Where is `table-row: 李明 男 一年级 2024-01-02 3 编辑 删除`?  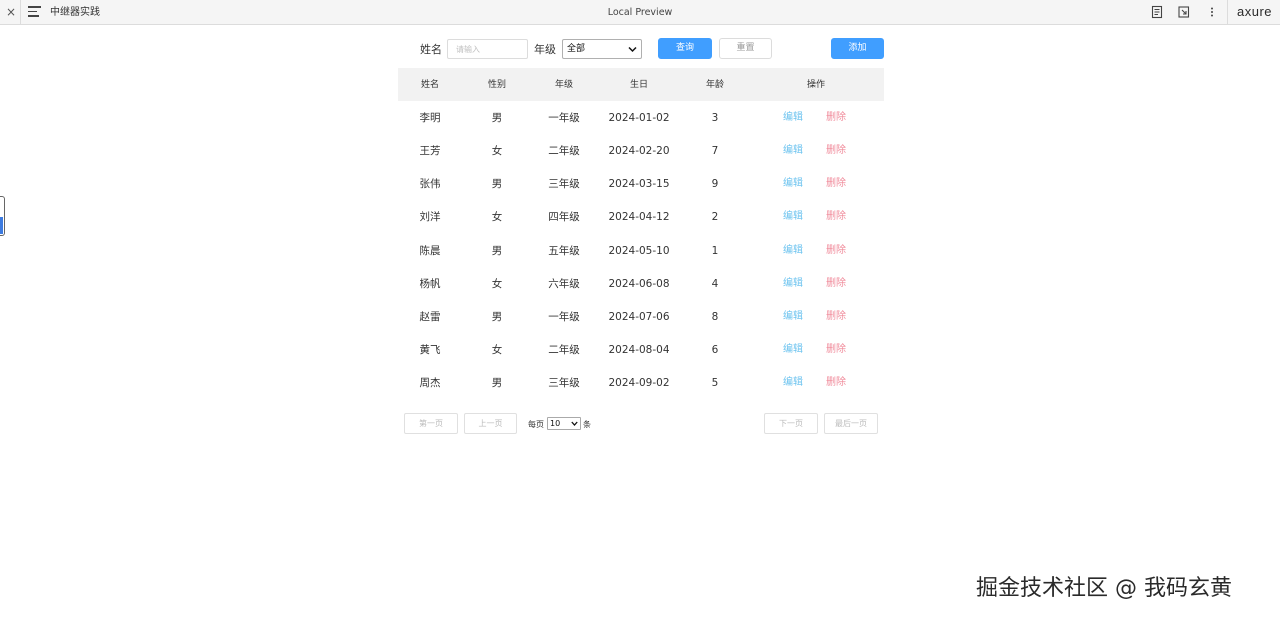 table-row: 李明 男 一年级 2024-01-02 3 编辑 删除 is located at coordinates (641, 118).